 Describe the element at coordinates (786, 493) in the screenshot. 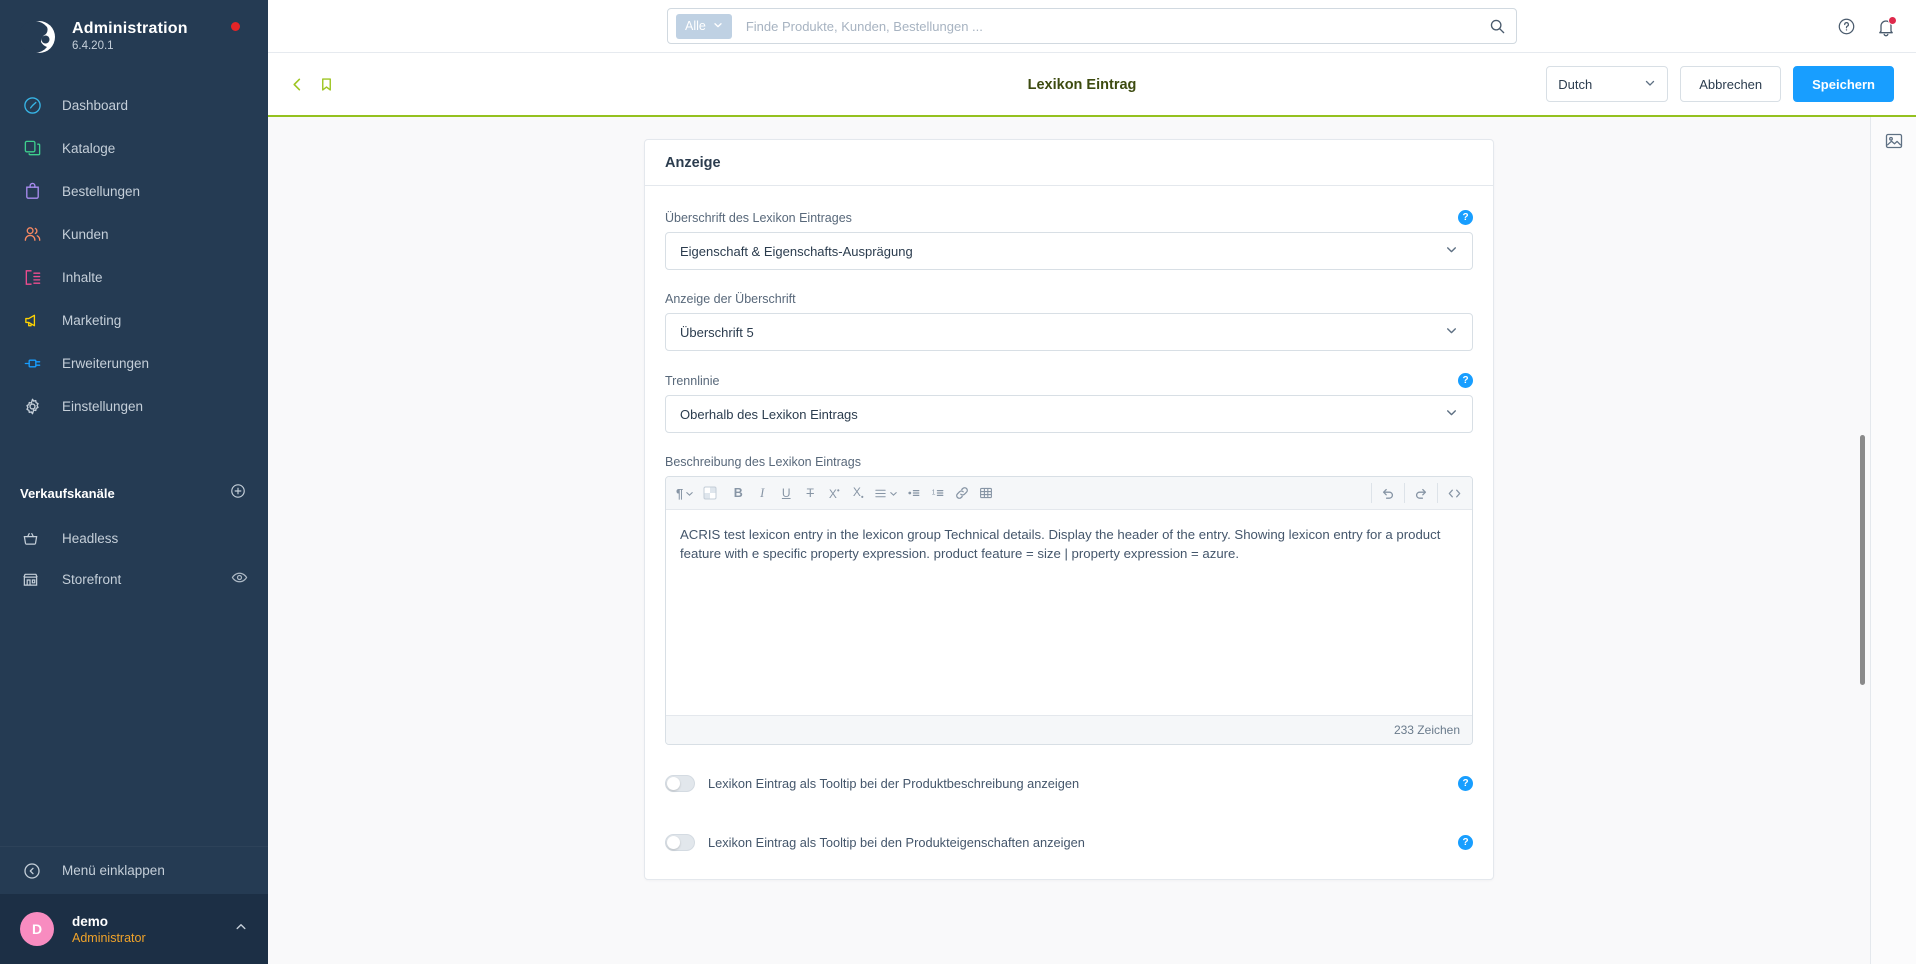

I see `underline-icon: U` at that location.